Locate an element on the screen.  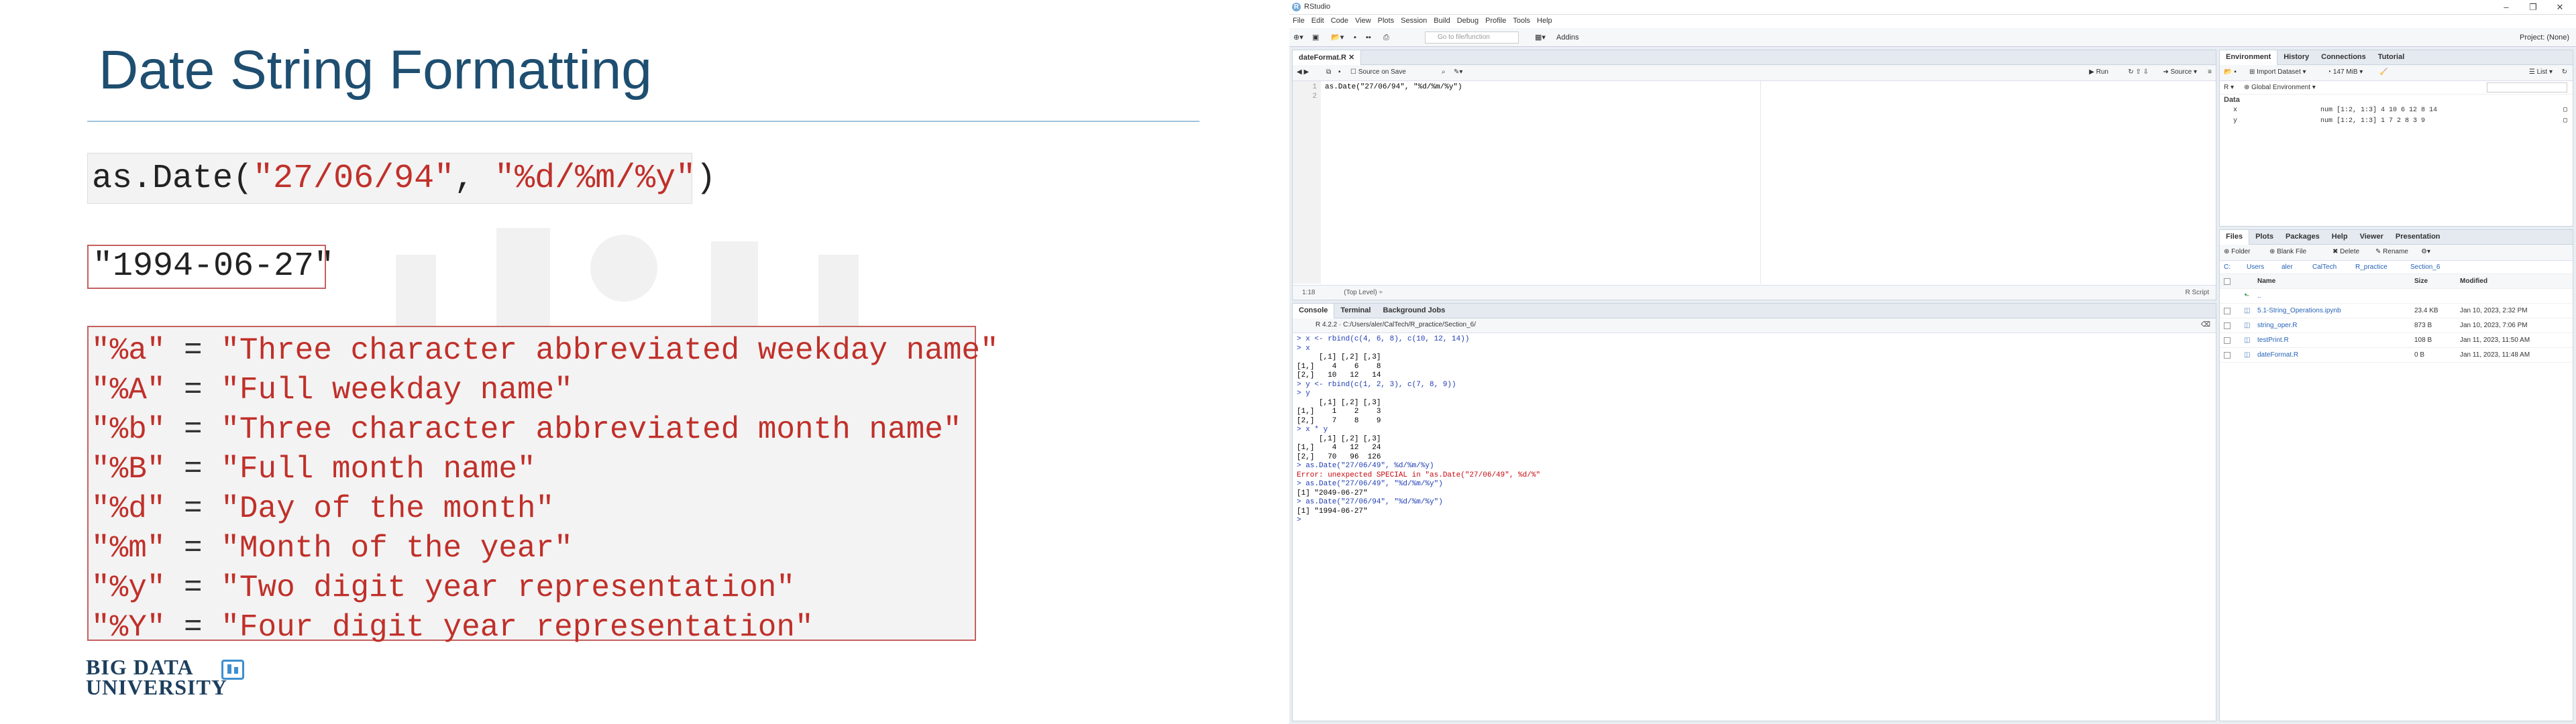
run-button: ▶ Run is located at coordinates (2098, 72).